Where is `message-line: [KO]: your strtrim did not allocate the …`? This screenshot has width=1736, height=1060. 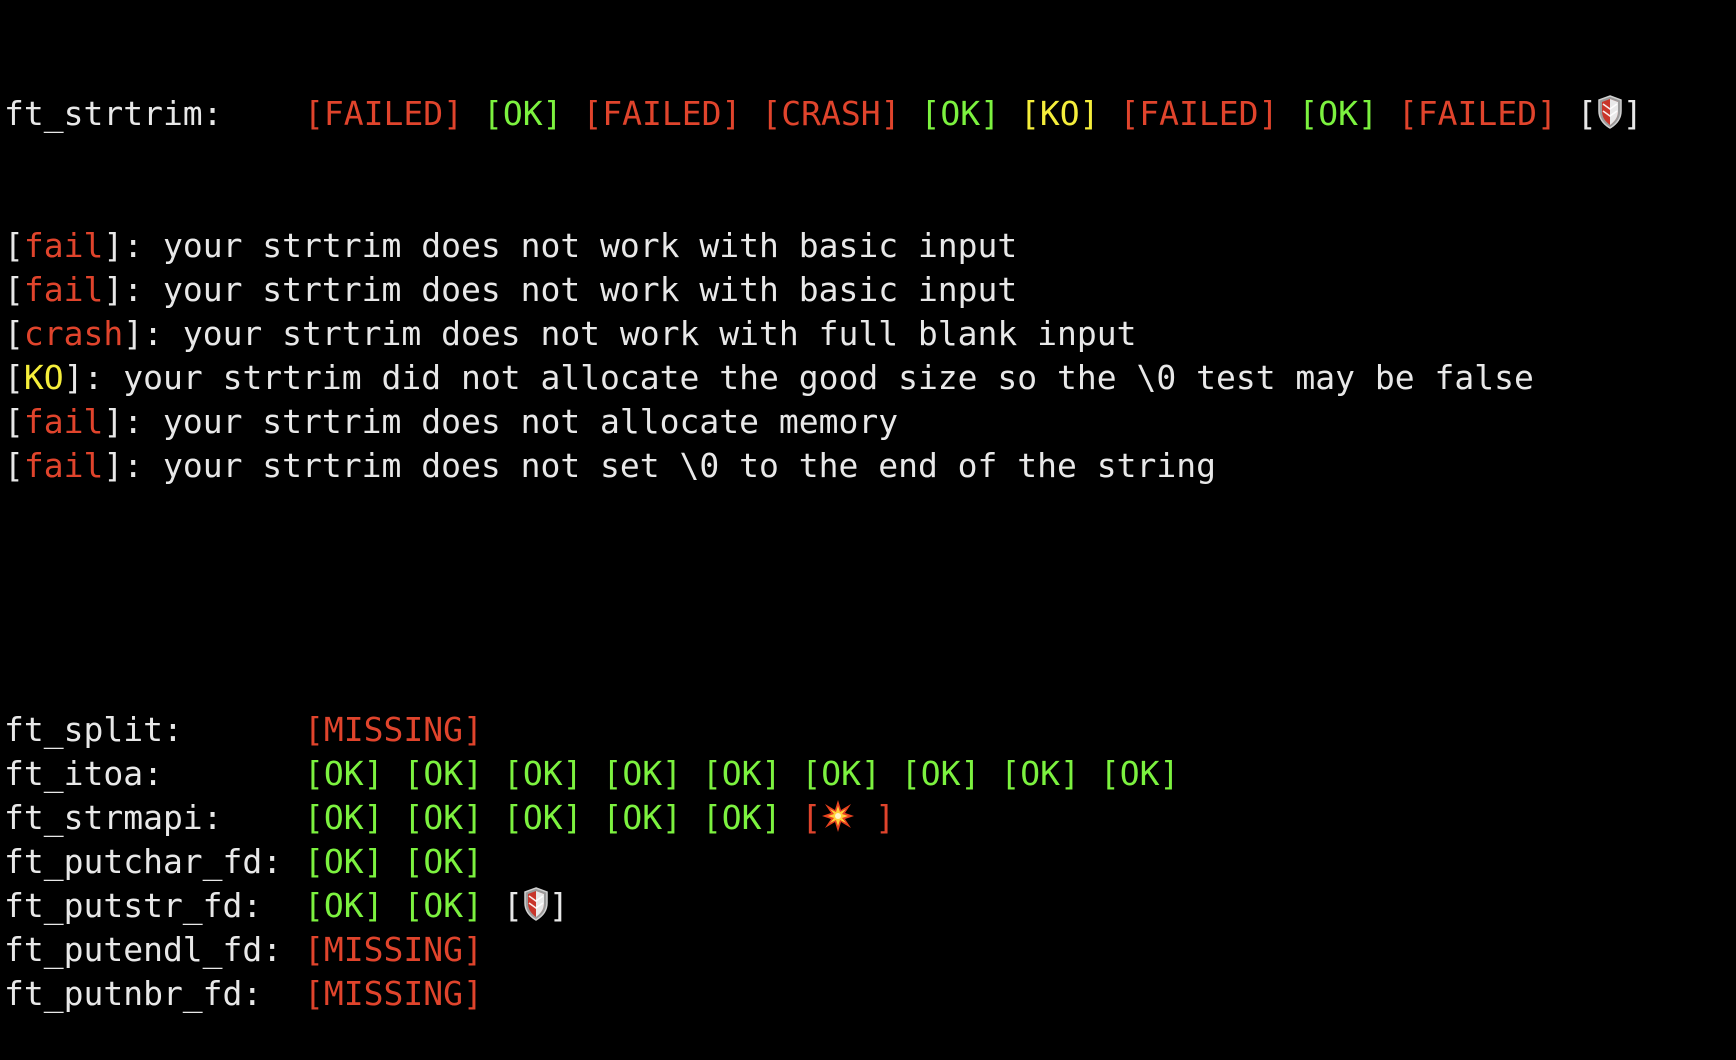 message-line: [KO]: your strtrim did not allocate the … is located at coordinates (769, 377).